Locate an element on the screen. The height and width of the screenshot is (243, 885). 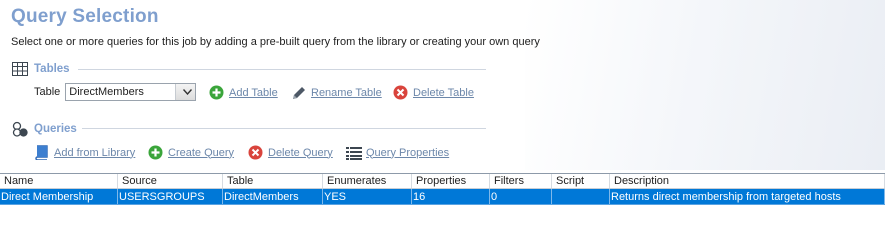
pencil-icon is located at coordinates (298, 92).